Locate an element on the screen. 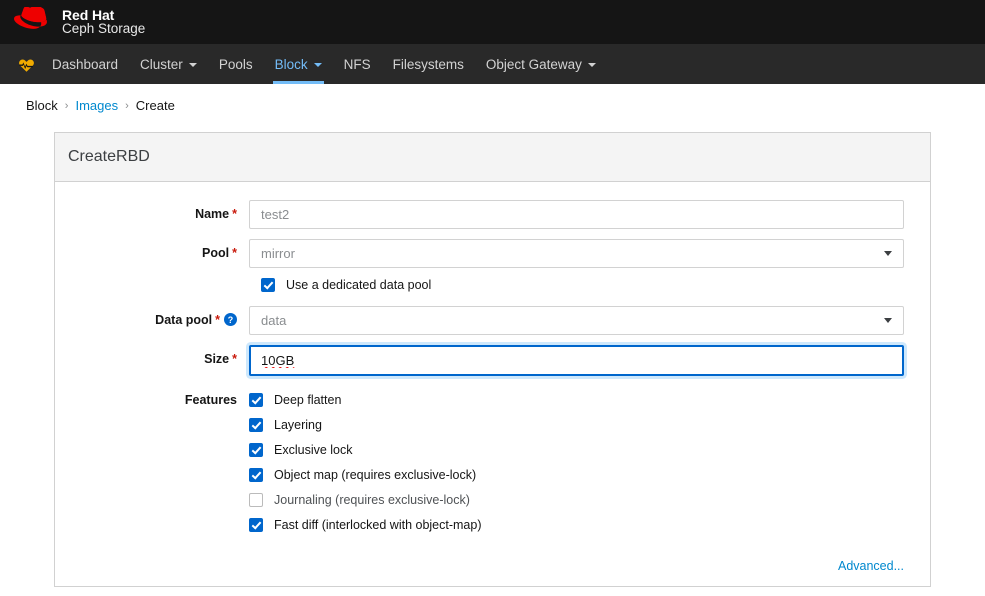 This screenshot has height=596, width=985. dedicated-data-pool-label: Use a dedicated data pool is located at coordinates (358, 285).